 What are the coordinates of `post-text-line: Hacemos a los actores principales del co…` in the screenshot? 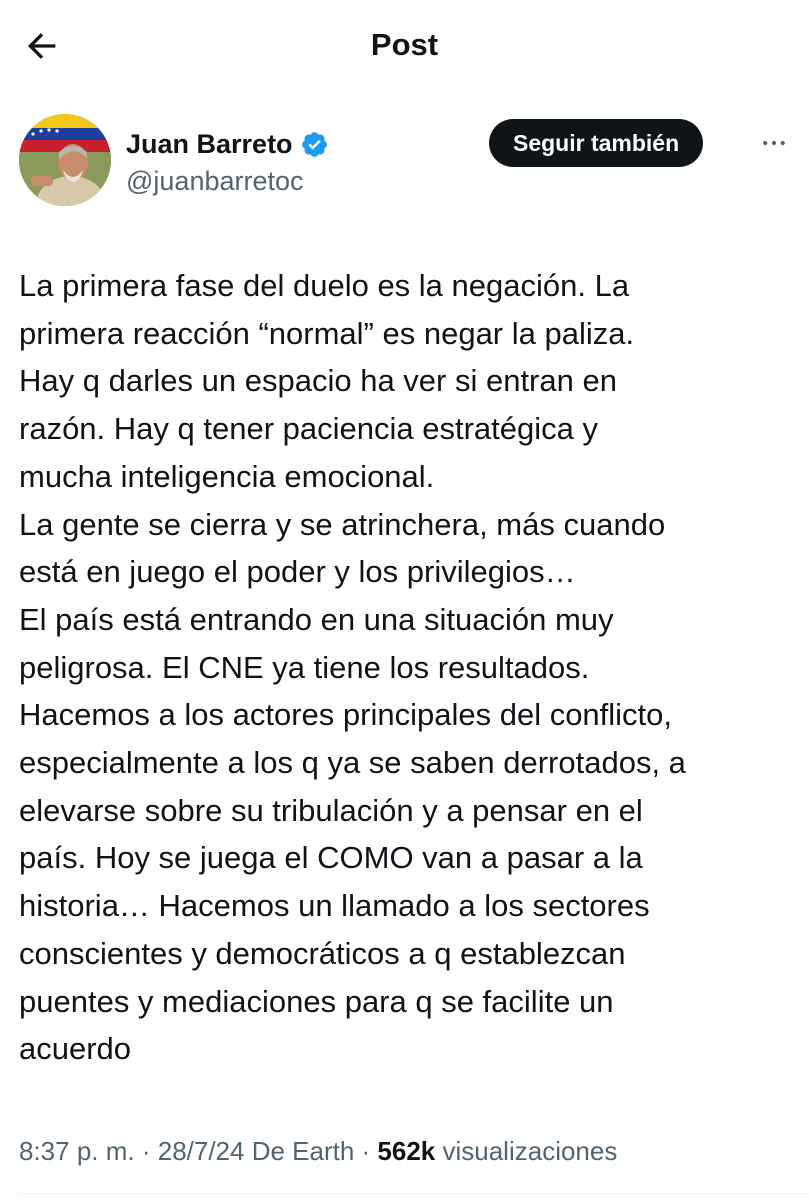 It's located at (346, 715).